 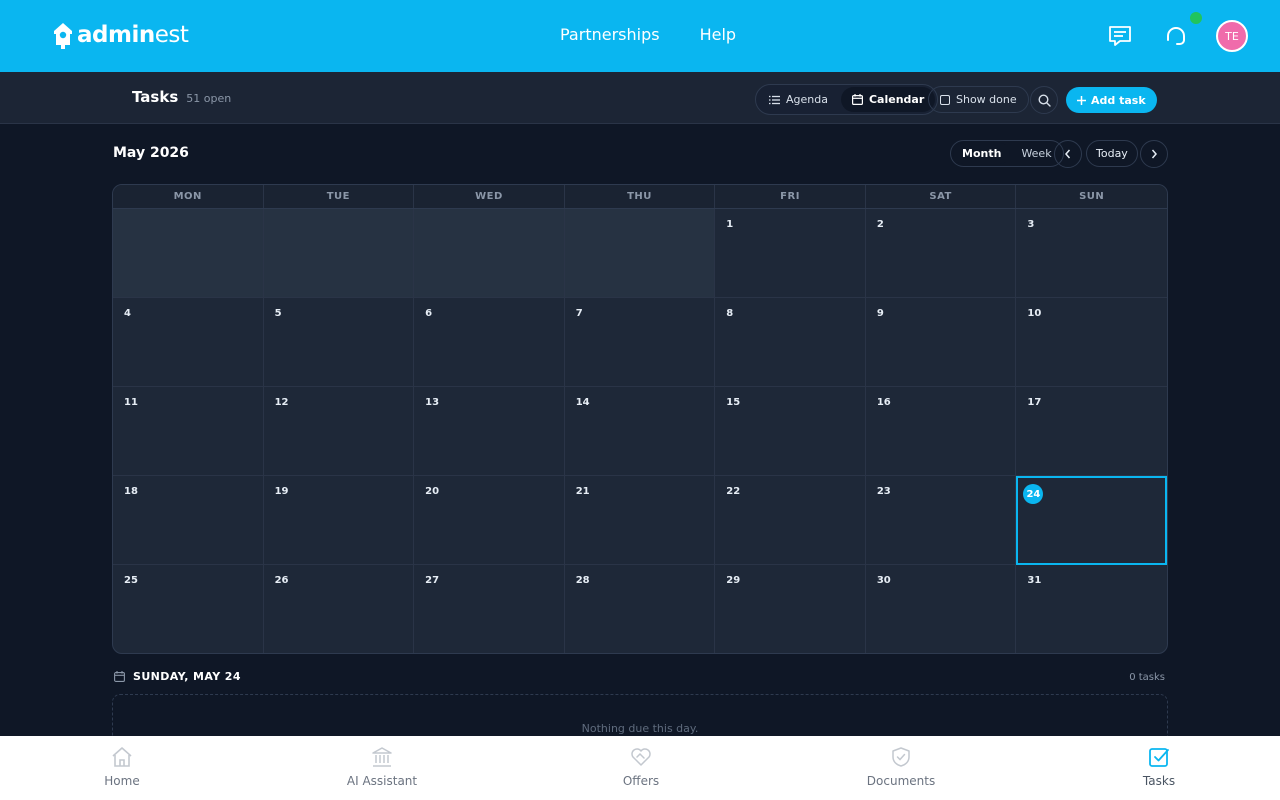 I want to click on calendar-day-cell: 23, so click(x=941, y=520).